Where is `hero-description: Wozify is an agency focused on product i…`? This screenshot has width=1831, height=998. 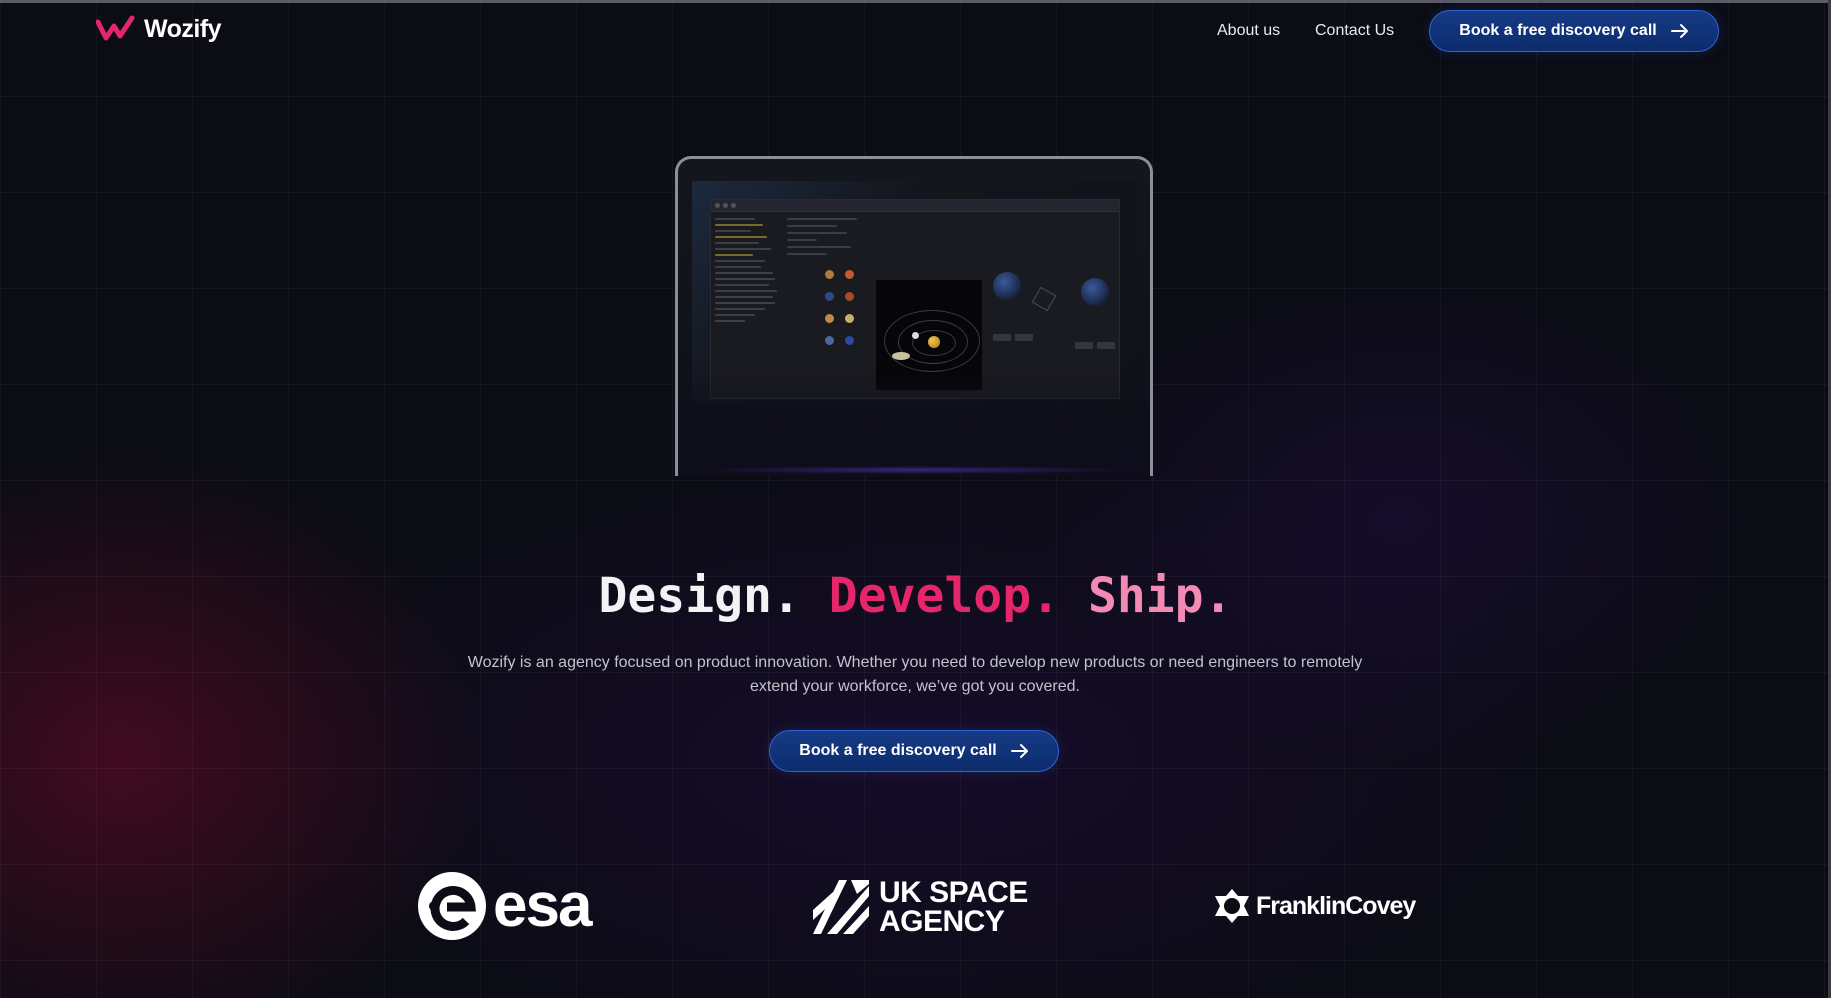
hero-description: Wozify is an agency focused on product i… is located at coordinates (915, 674).